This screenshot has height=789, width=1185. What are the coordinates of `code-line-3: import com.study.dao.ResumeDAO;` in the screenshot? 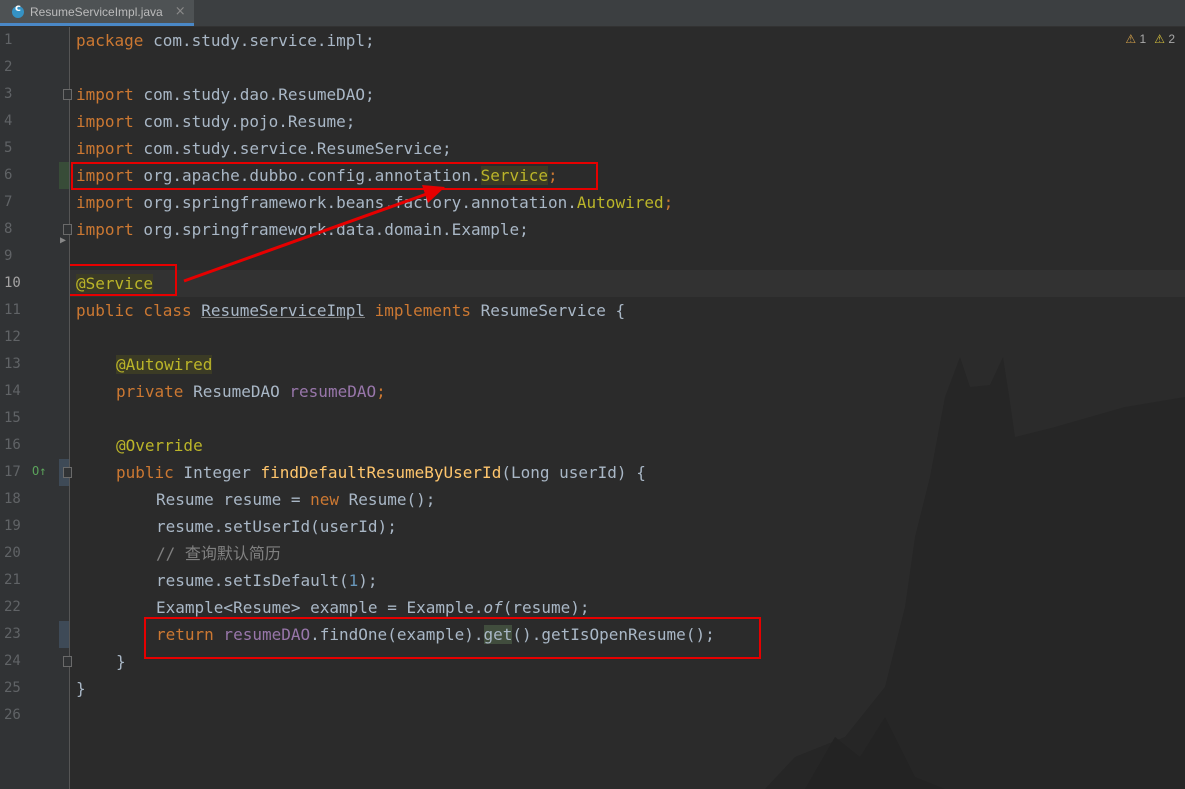 It's located at (225, 94).